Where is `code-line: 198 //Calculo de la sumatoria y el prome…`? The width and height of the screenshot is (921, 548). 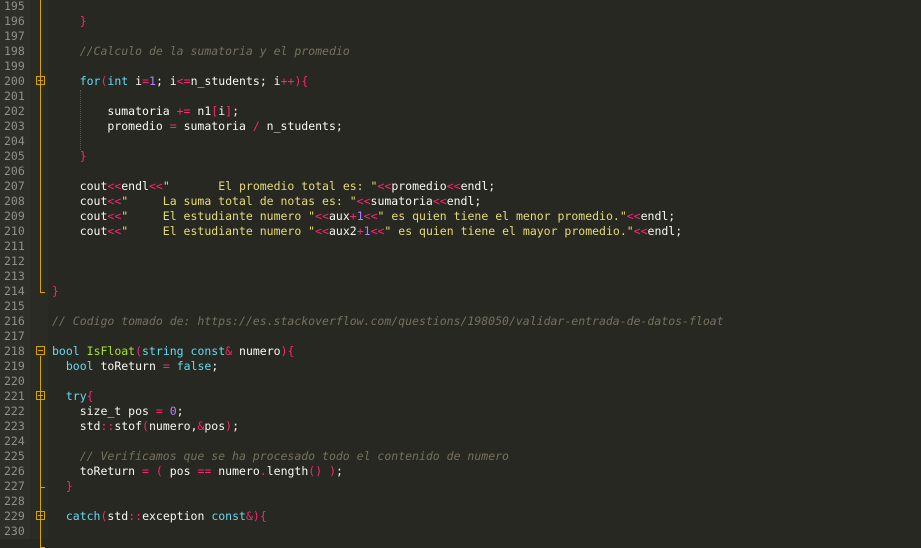
code-line: 198 //Calculo de la sumatoria y el prome… is located at coordinates (460, 51).